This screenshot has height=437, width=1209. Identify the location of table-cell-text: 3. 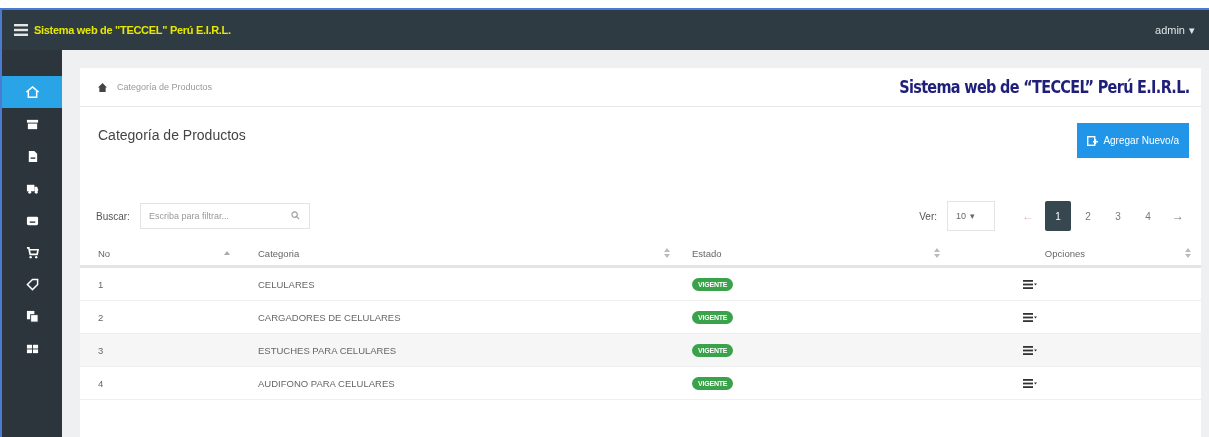
(101, 350).